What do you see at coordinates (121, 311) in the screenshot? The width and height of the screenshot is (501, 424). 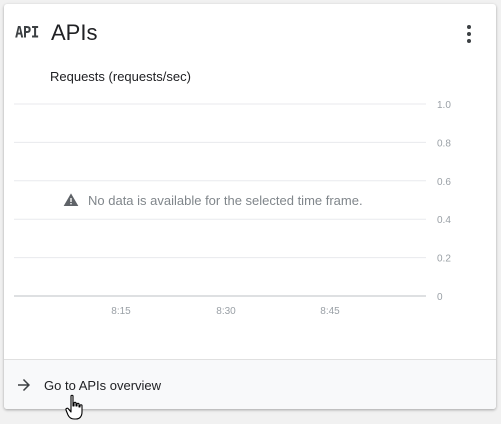 I see `x-tick-label: 8:15` at bounding box center [121, 311].